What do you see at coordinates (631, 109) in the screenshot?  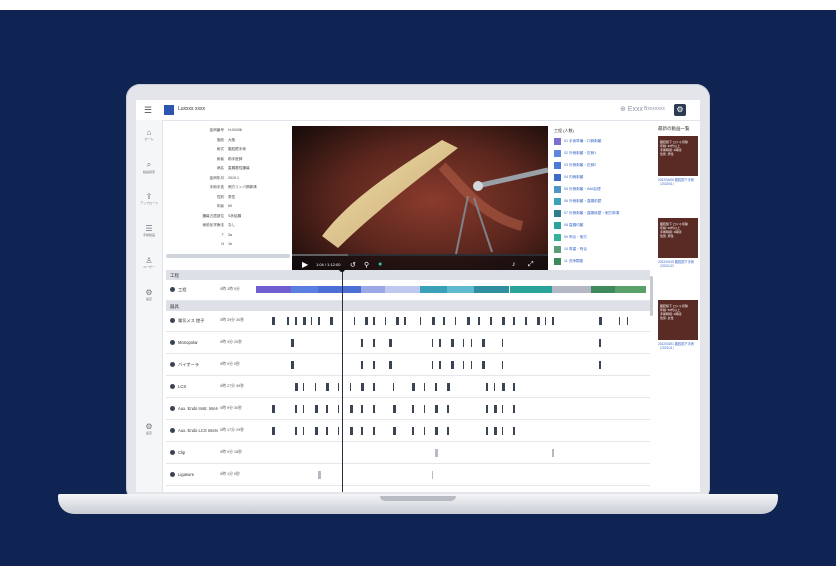 I see `status-indicator: ⊕ Exxx` at bounding box center [631, 109].